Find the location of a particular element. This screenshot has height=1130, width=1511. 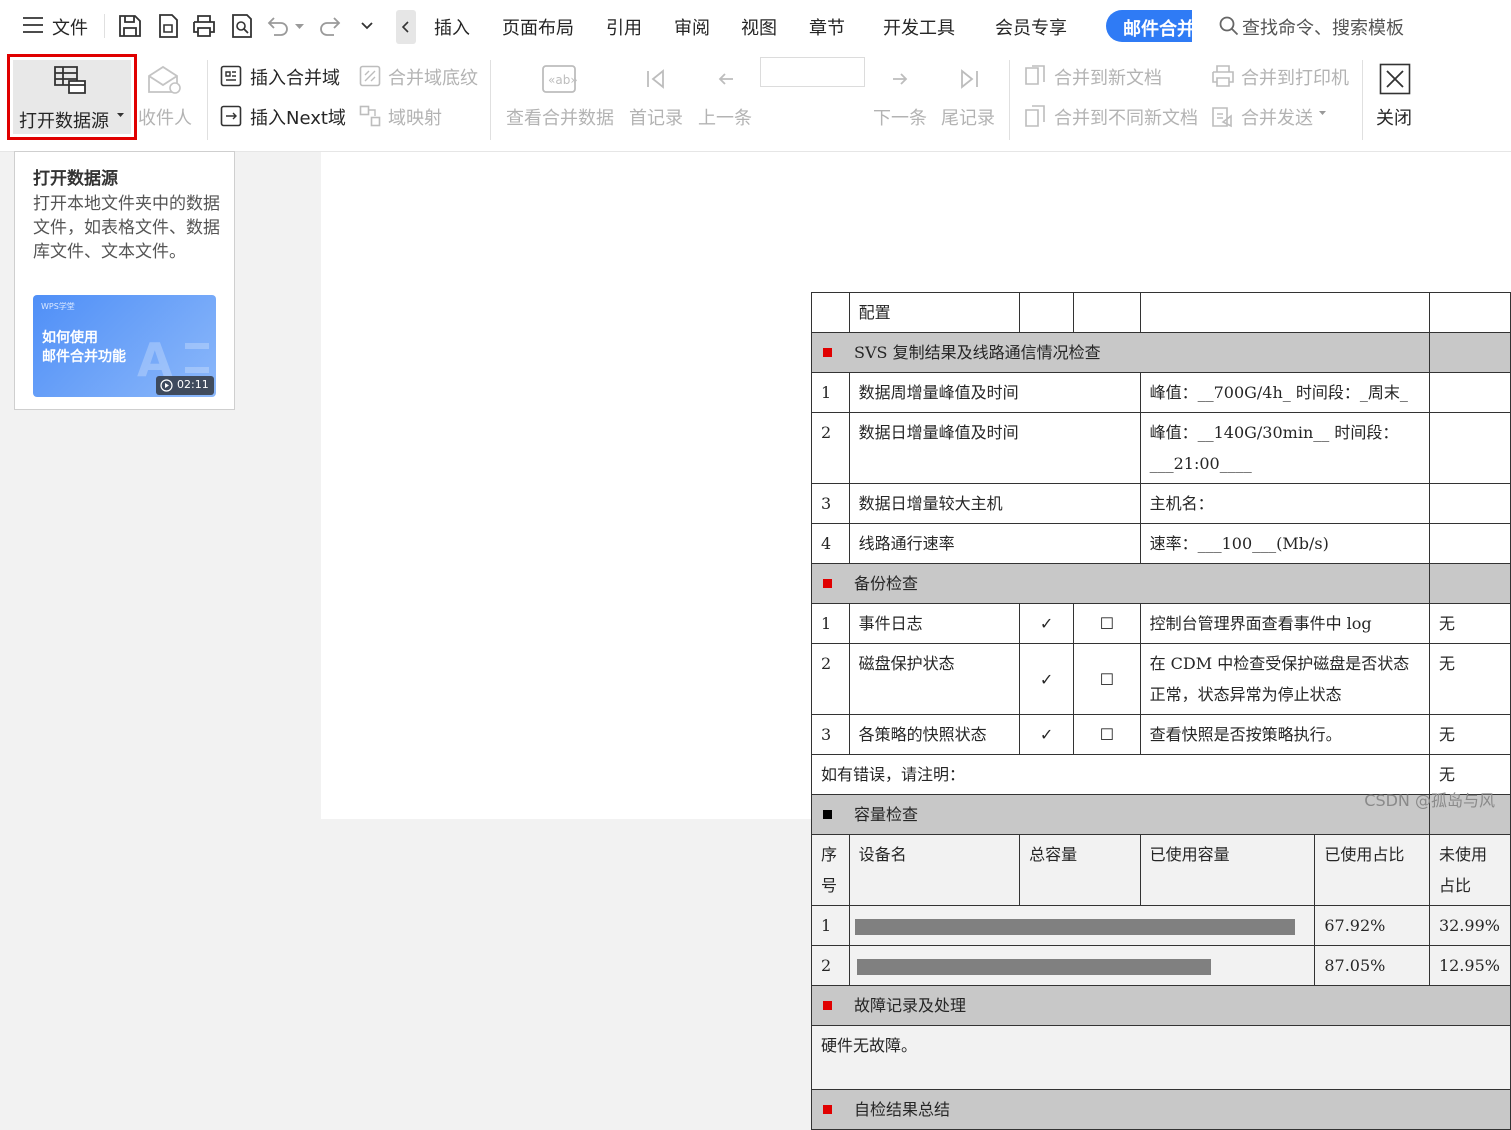

free-percent: 12.95% is located at coordinates (1469, 966).